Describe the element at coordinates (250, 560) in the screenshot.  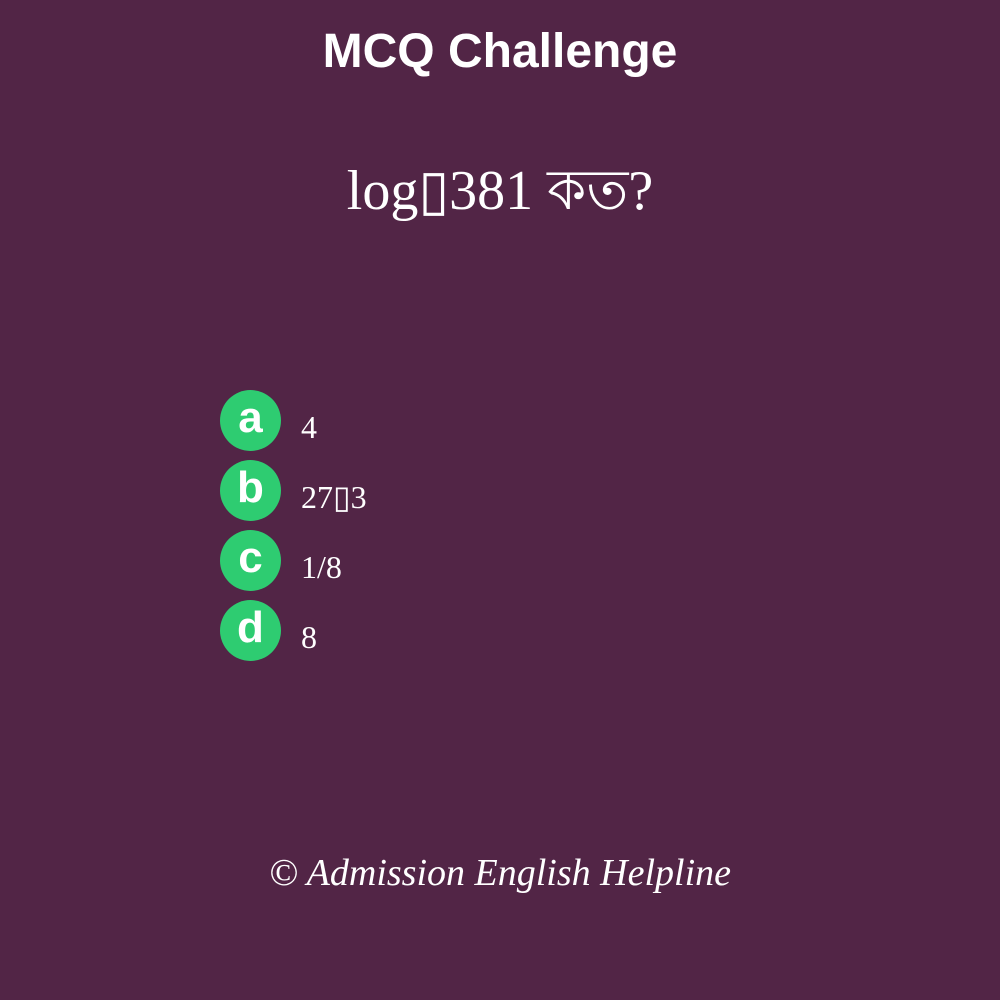
I see `option-c-badge: c` at that location.